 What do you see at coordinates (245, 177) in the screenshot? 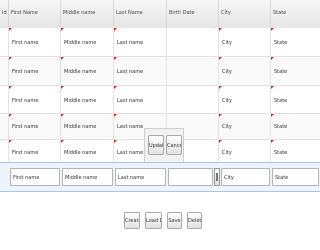
I see `city-field: City` at bounding box center [245, 177].